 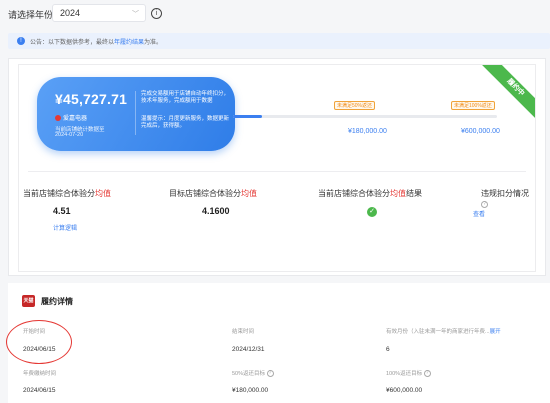 What do you see at coordinates (205, 193) in the screenshot?
I see `m2-text: 目标店铺综合体验分` at bounding box center [205, 193].